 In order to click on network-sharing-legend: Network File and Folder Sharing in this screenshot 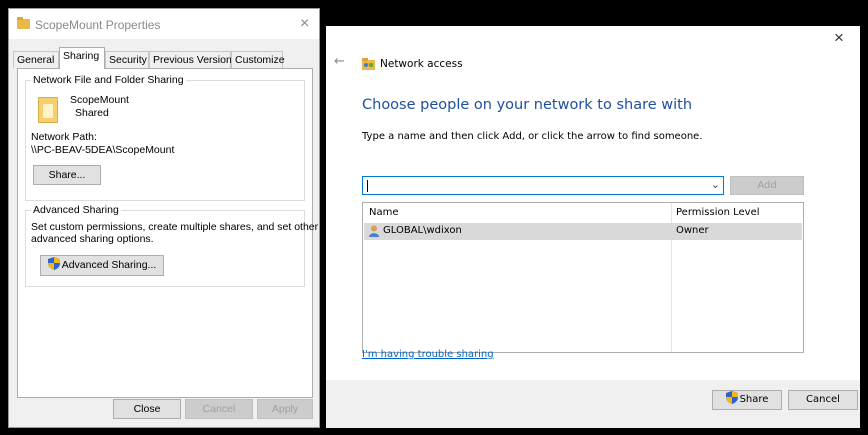, I will do `click(108, 80)`.